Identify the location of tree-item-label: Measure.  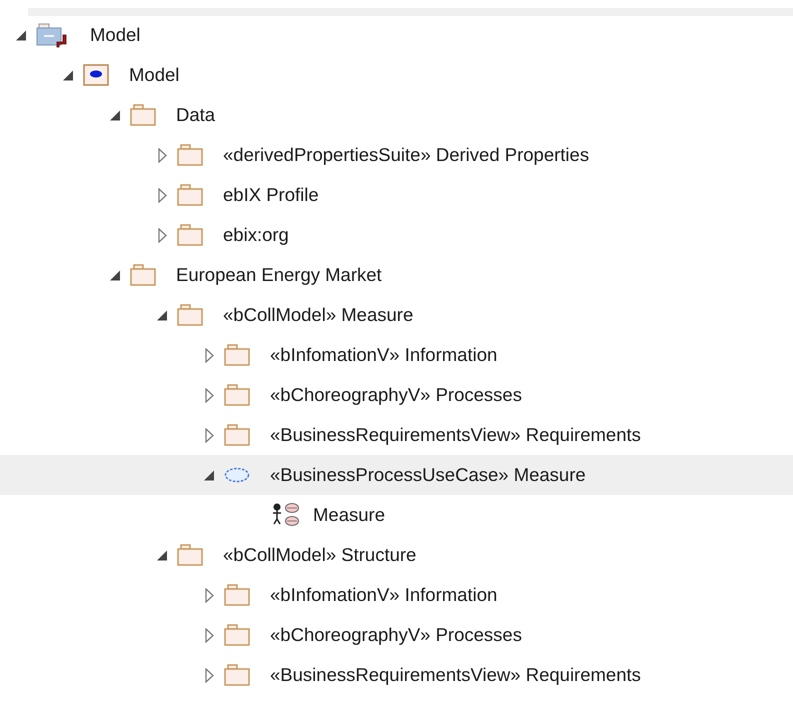
(349, 515).